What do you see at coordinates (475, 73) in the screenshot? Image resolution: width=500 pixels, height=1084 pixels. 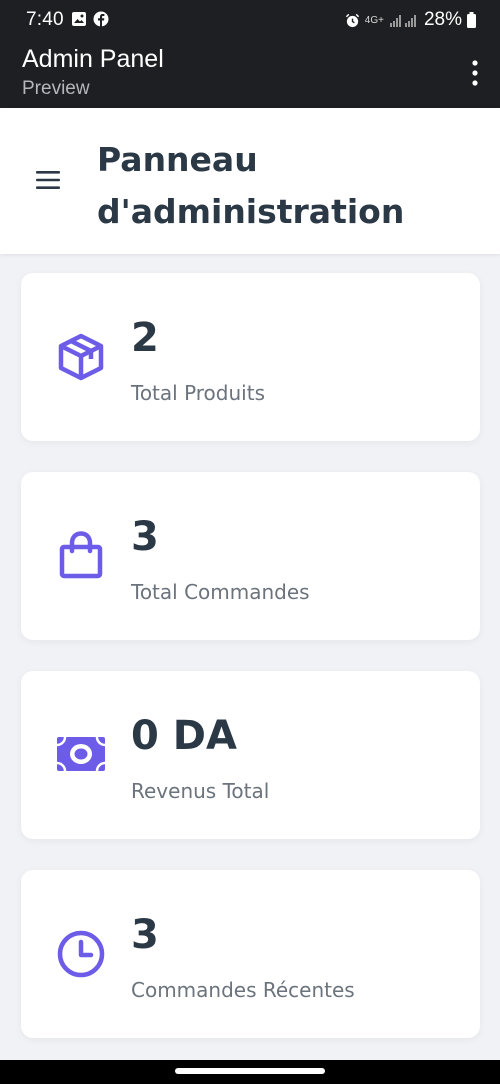 I see `more-vert-icon` at bounding box center [475, 73].